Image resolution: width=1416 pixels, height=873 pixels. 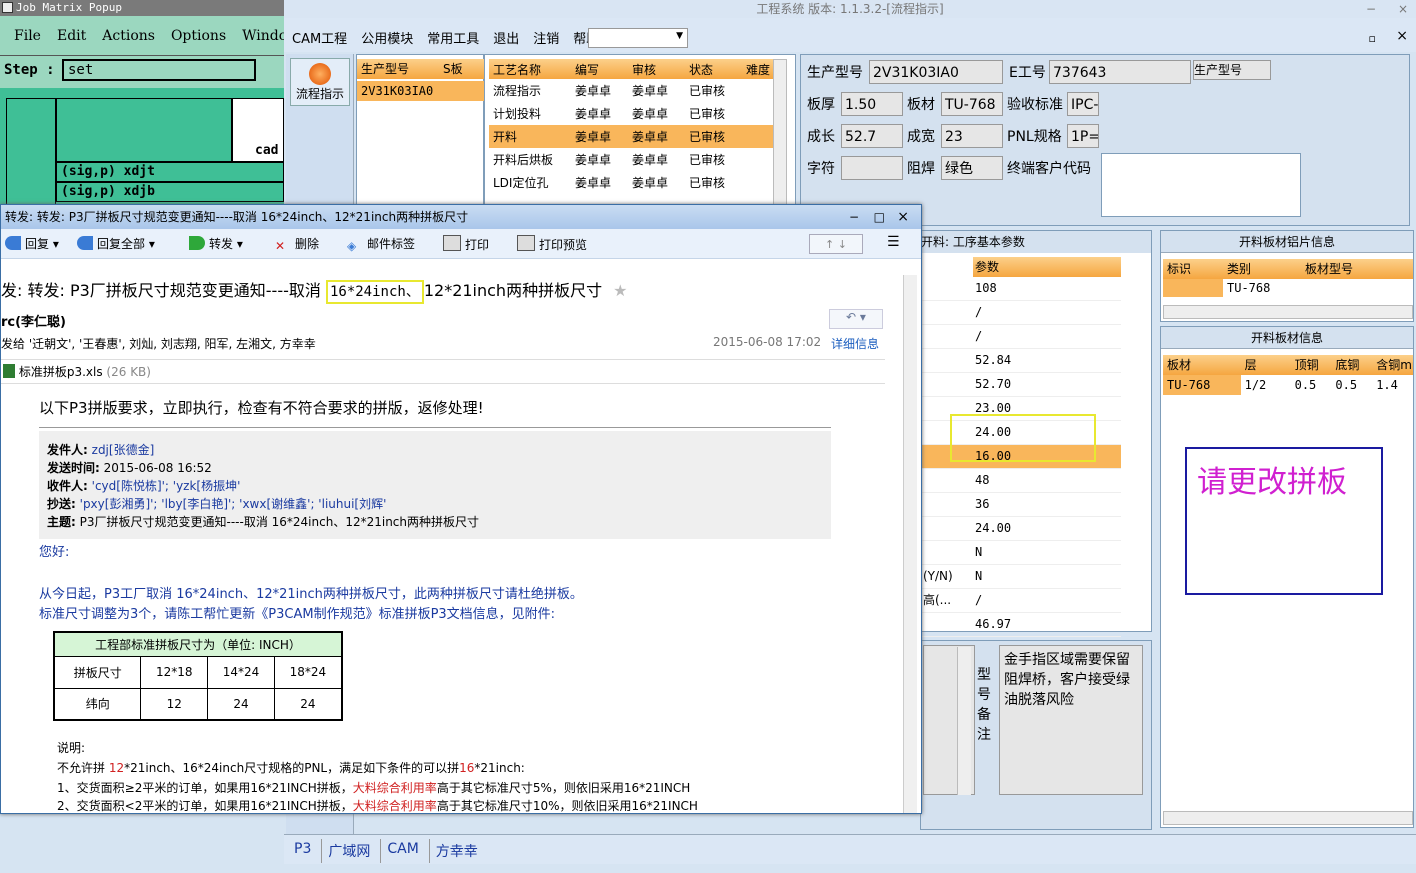 I want to click on pnl-field: 1P=, so click(x=1083, y=136).